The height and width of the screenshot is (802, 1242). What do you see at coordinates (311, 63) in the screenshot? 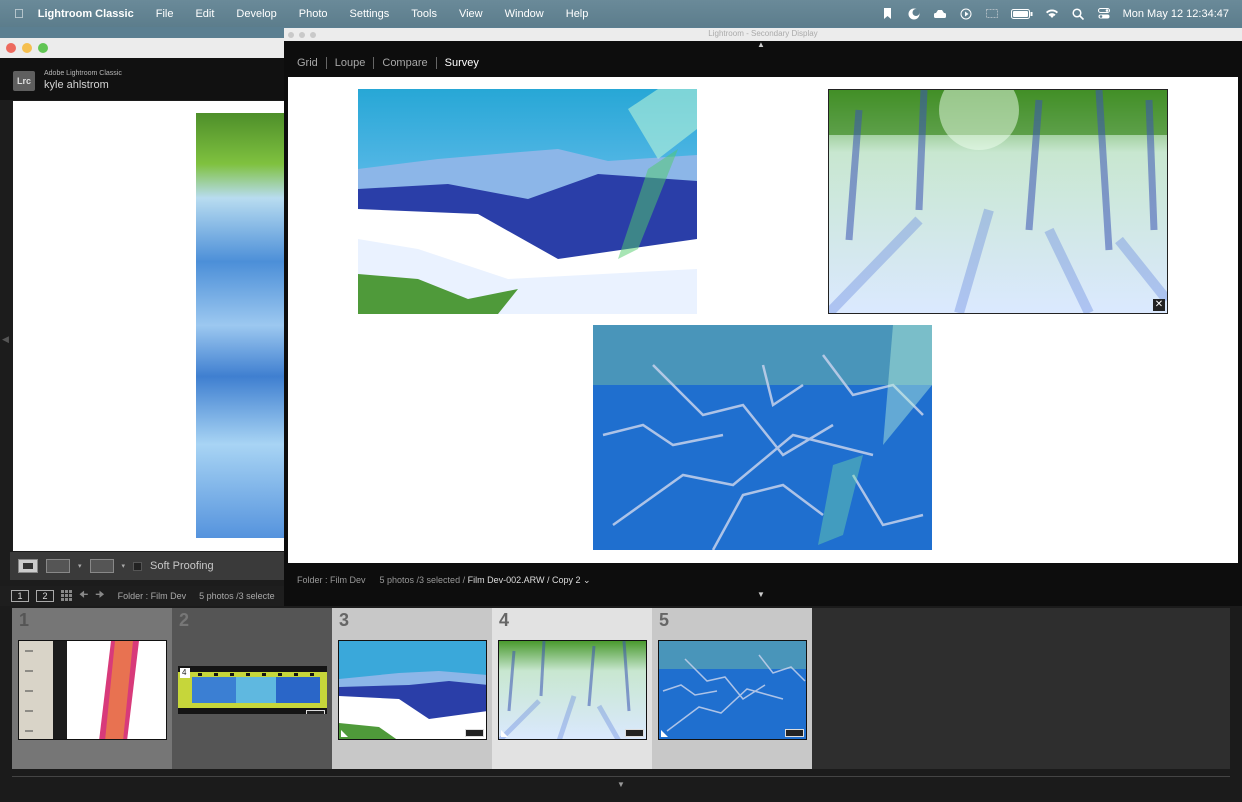
I see `view-mode-grid: Grid` at bounding box center [311, 63].